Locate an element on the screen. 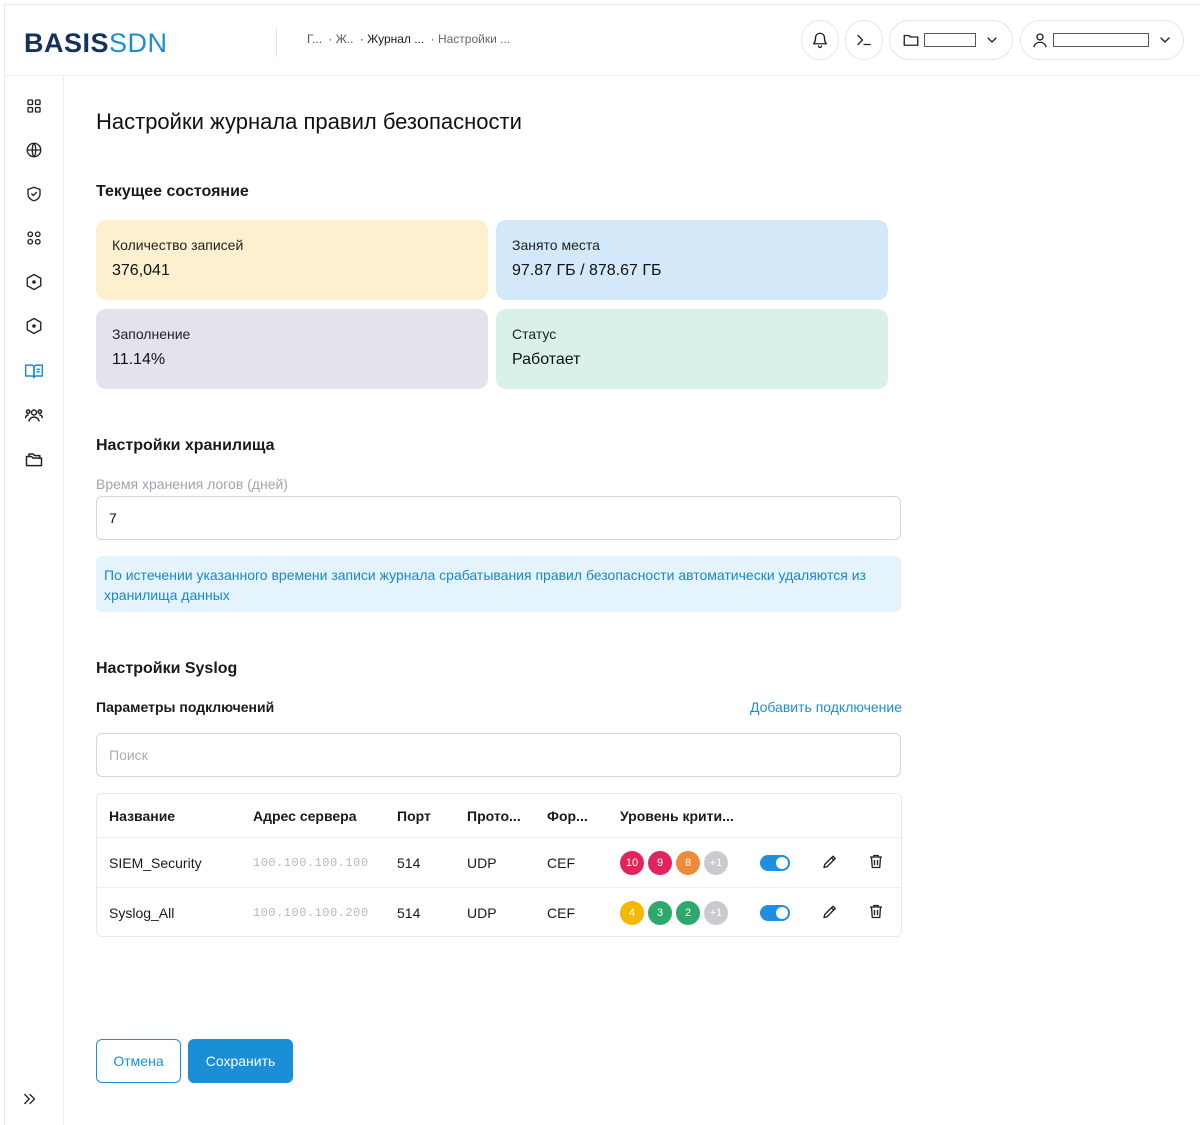 Image resolution: width=1200 pixels, height=1125 pixels. severity-badge: 2 is located at coordinates (688, 912).